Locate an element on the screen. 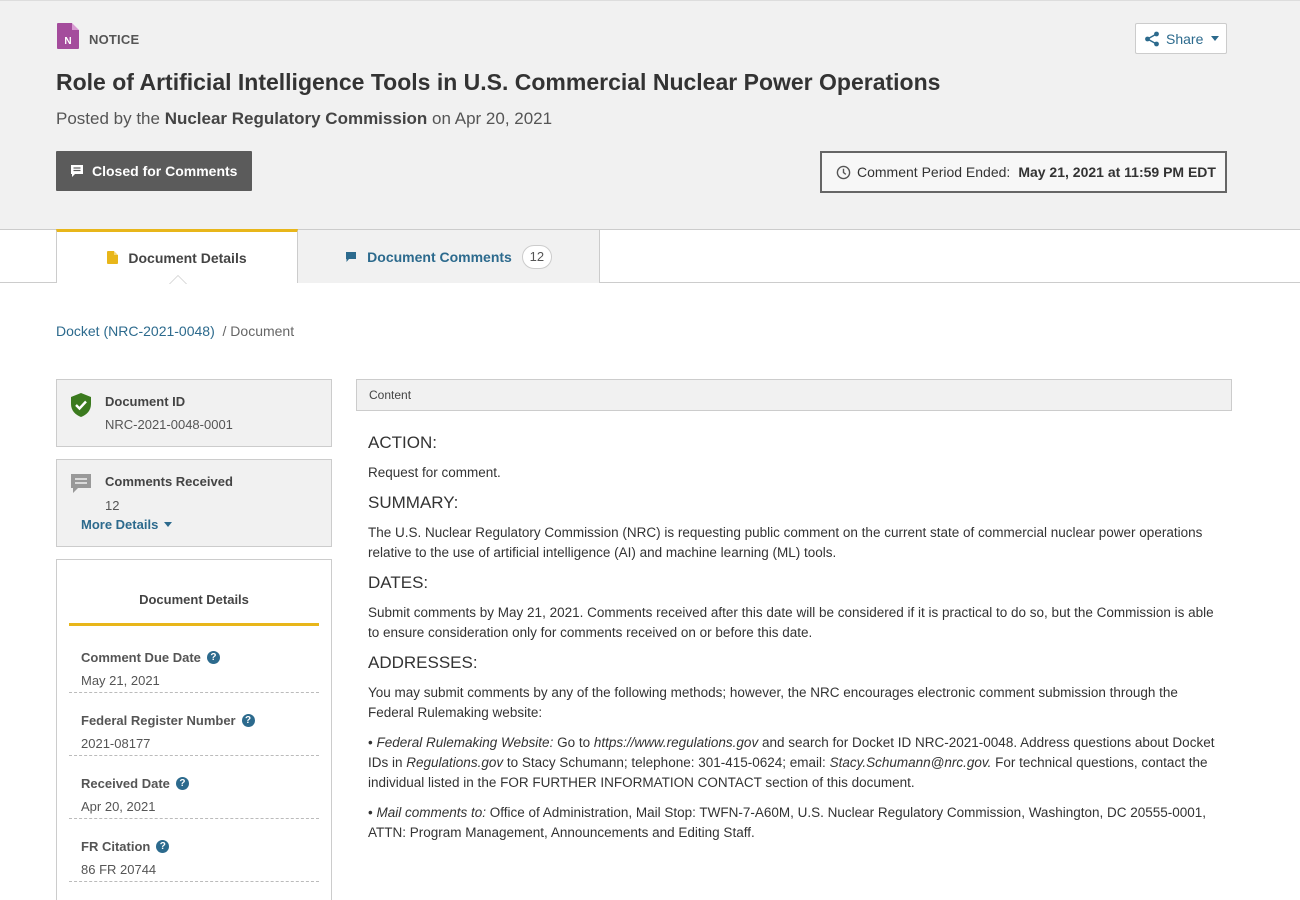 This screenshot has height=900, width=1300. dates-heading: DATES: is located at coordinates (398, 582).